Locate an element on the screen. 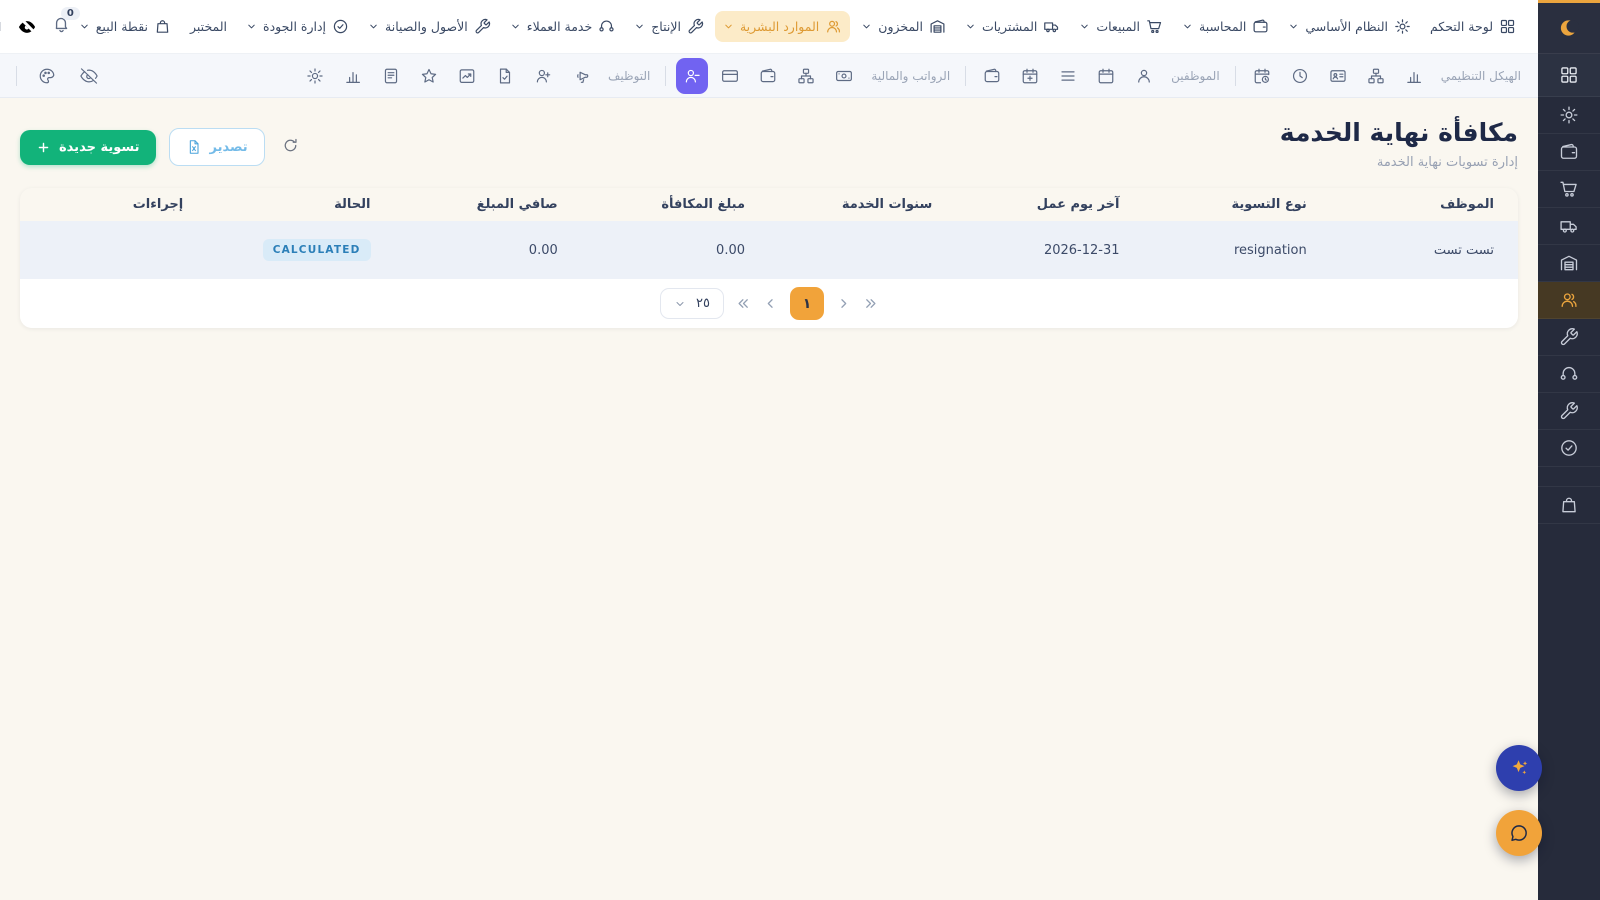 The image size is (1600, 900). sidebar-module-cart is located at coordinates (1569, 189).